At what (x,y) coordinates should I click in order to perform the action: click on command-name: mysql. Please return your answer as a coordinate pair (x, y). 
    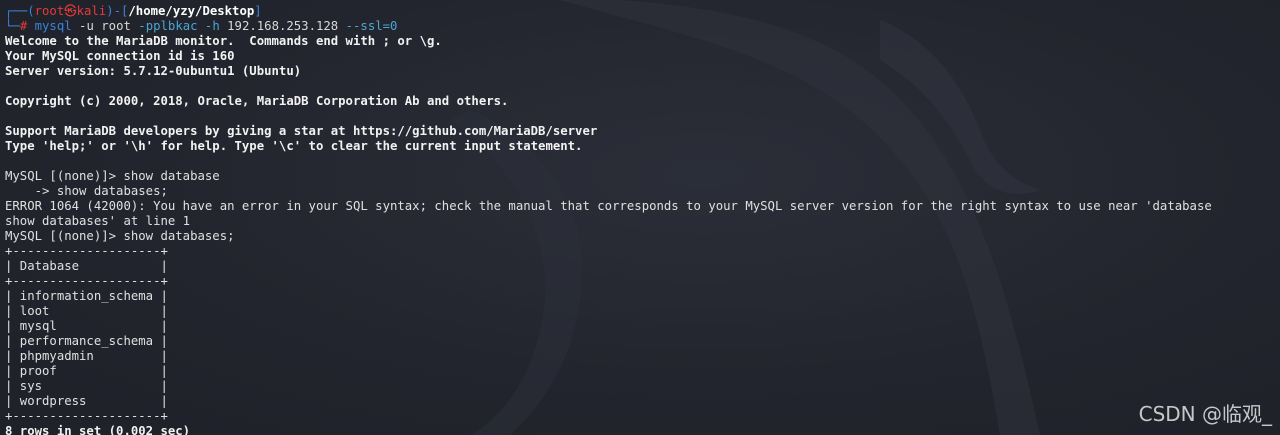
    Looking at the image, I should click on (53, 26).